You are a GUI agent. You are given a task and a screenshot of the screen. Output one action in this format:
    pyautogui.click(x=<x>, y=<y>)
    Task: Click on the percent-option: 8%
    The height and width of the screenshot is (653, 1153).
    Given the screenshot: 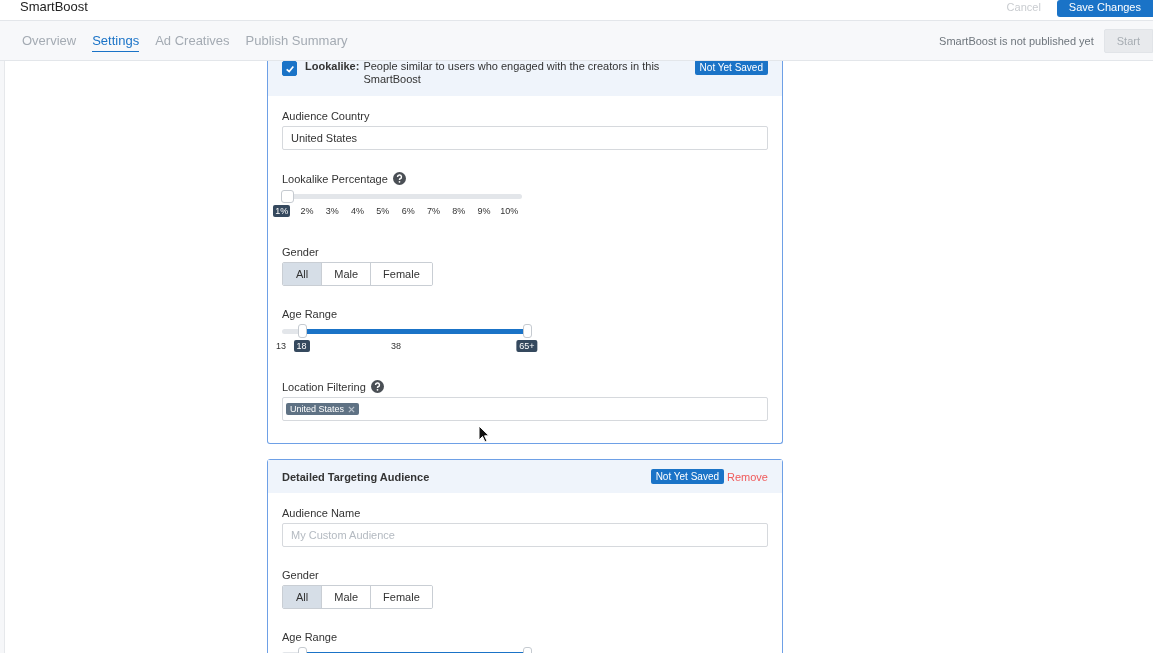 What is the action you would take?
    pyautogui.click(x=459, y=211)
    